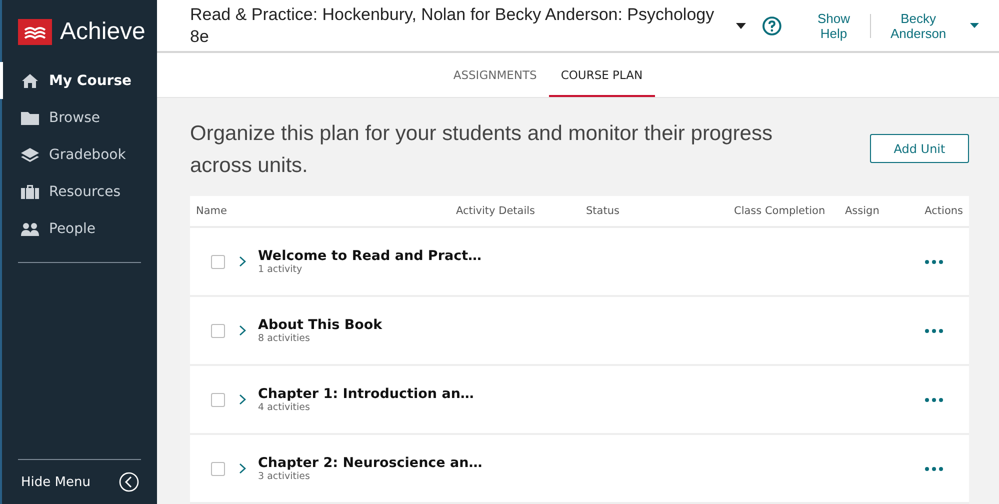 The height and width of the screenshot is (504, 999). What do you see at coordinates (834, 25) in the screenshot?
I see `show-help-link: Show Help` at bounding box center [834, 25].